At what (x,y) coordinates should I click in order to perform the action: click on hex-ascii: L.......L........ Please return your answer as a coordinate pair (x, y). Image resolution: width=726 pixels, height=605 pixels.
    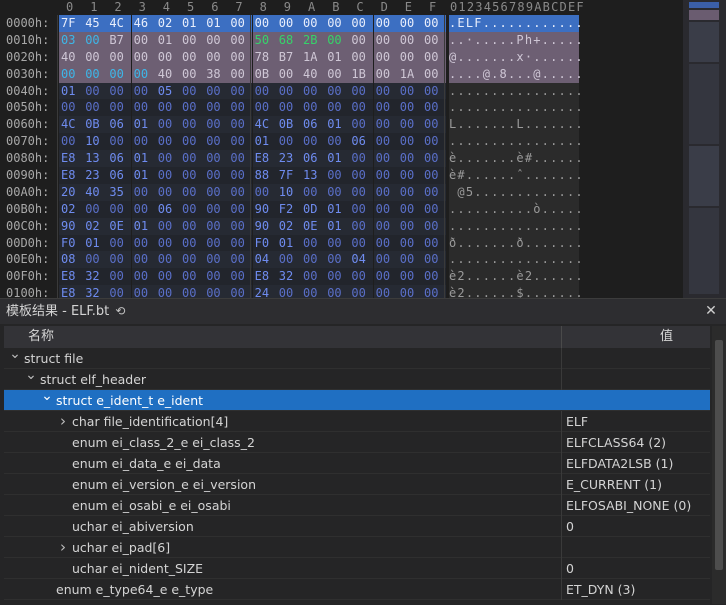
    Looking at the image, I should click on (516, 125).